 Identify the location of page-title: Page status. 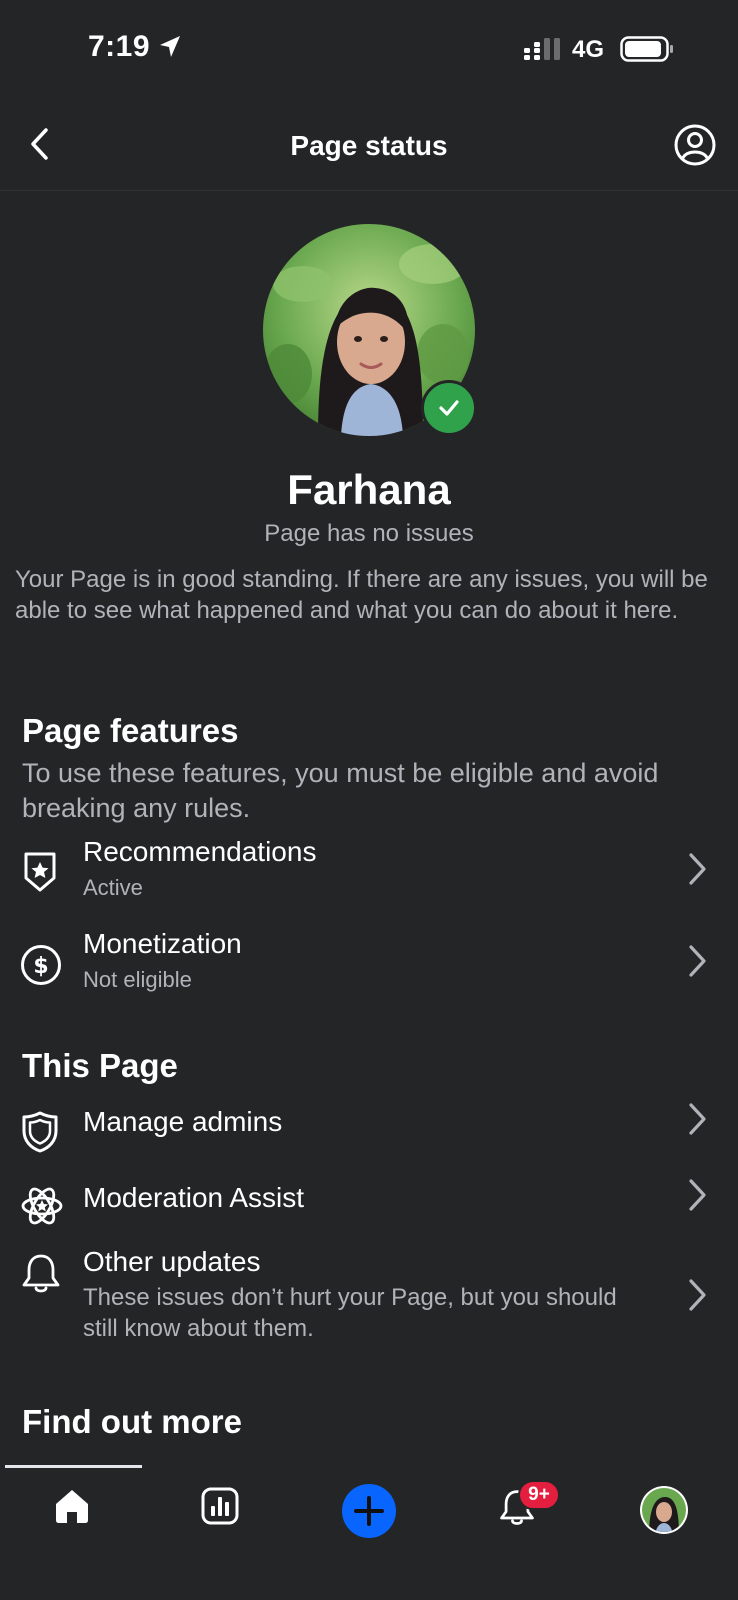
(369, 145).